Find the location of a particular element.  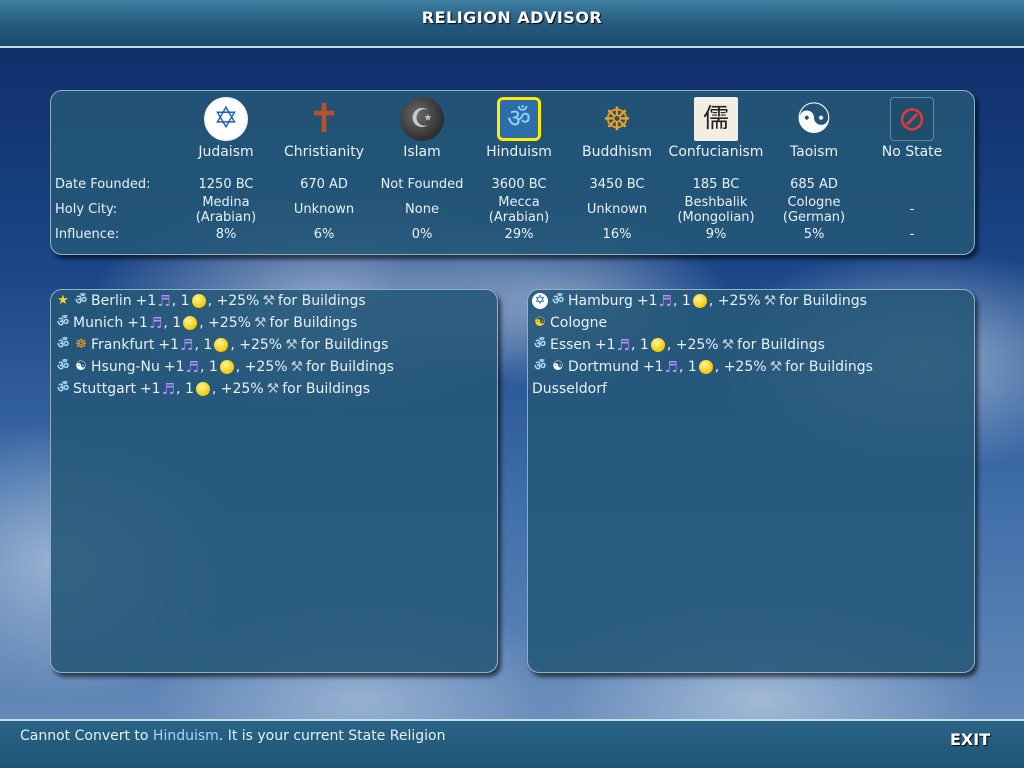

city-name: Munich is located at coordinates (98, 323).